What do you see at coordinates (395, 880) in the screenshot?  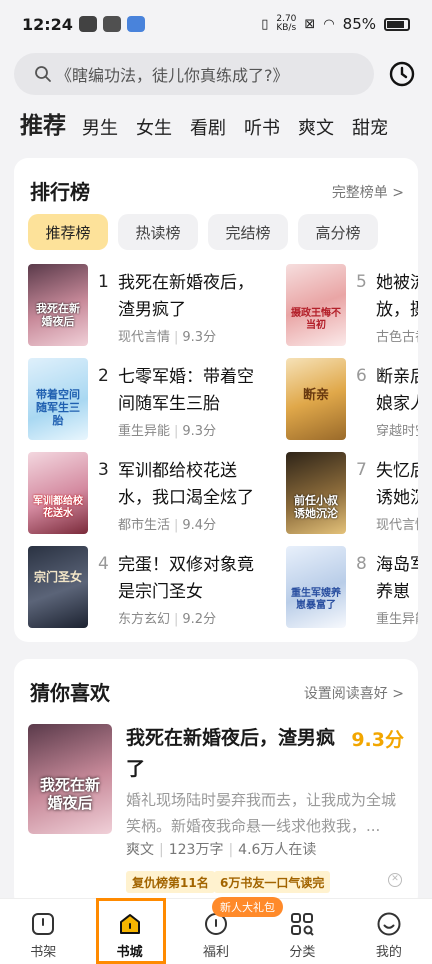 I see `close-icon: ✕` at bounding box center [395, 880].